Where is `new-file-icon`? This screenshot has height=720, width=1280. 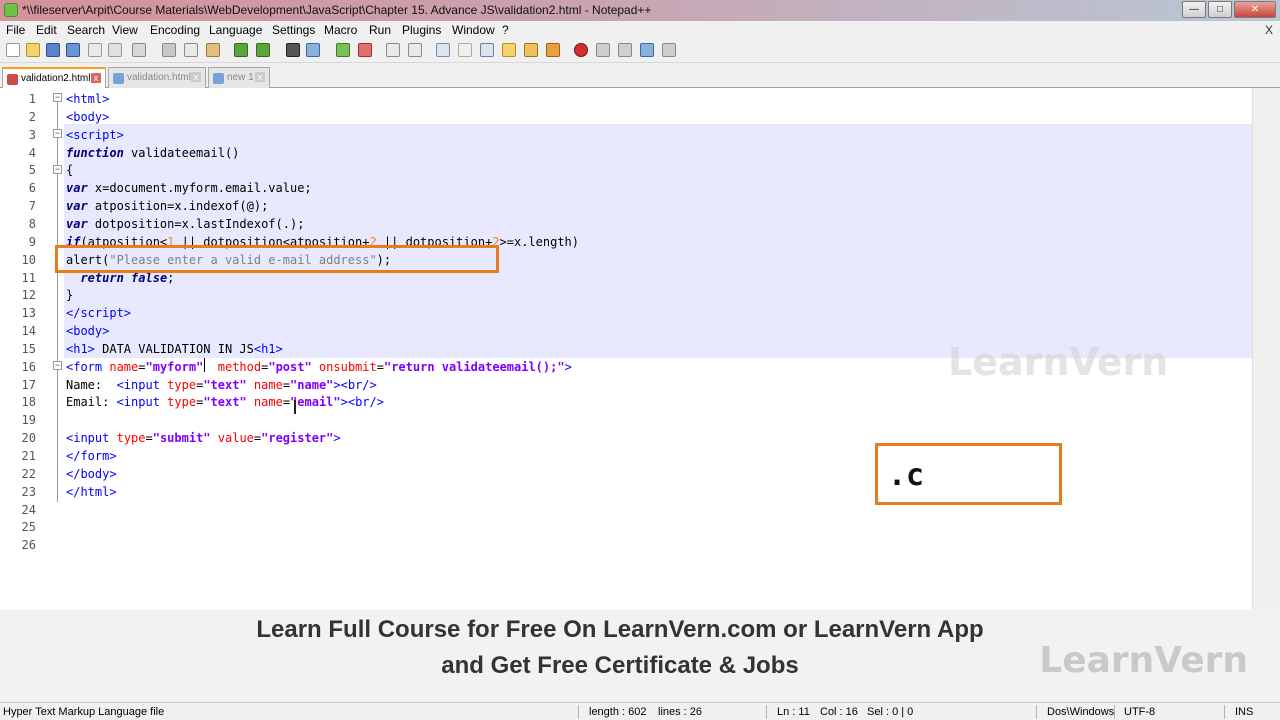 new-file-icon is located at coordinates (13, 50).